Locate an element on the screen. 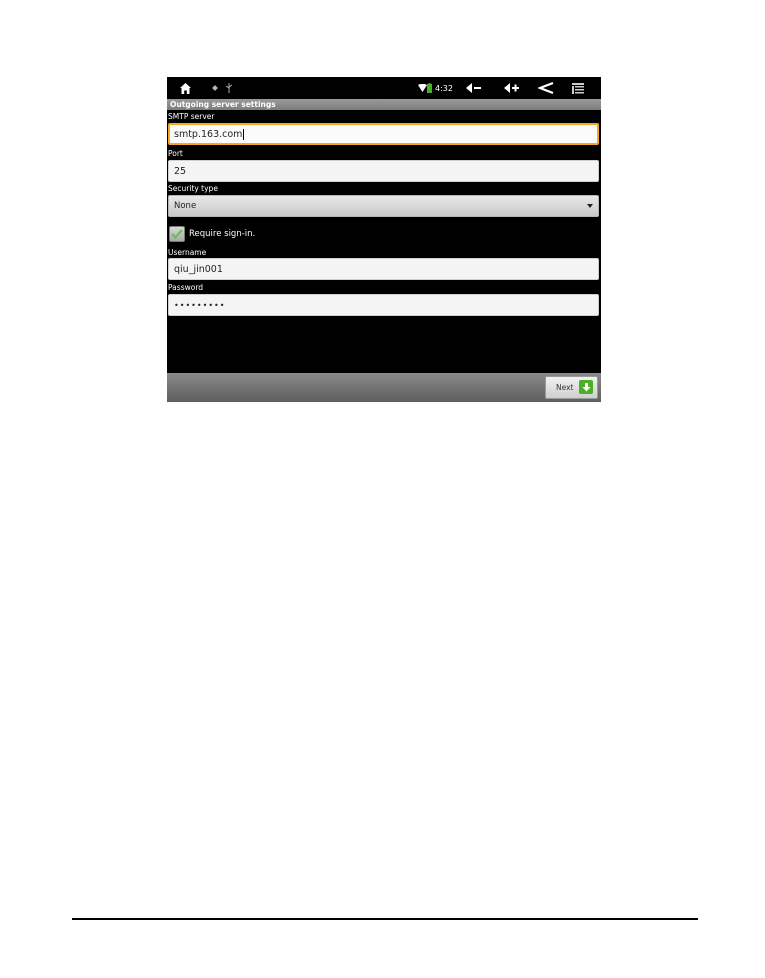  volume-up-icon is located at coordinates (512, 88).